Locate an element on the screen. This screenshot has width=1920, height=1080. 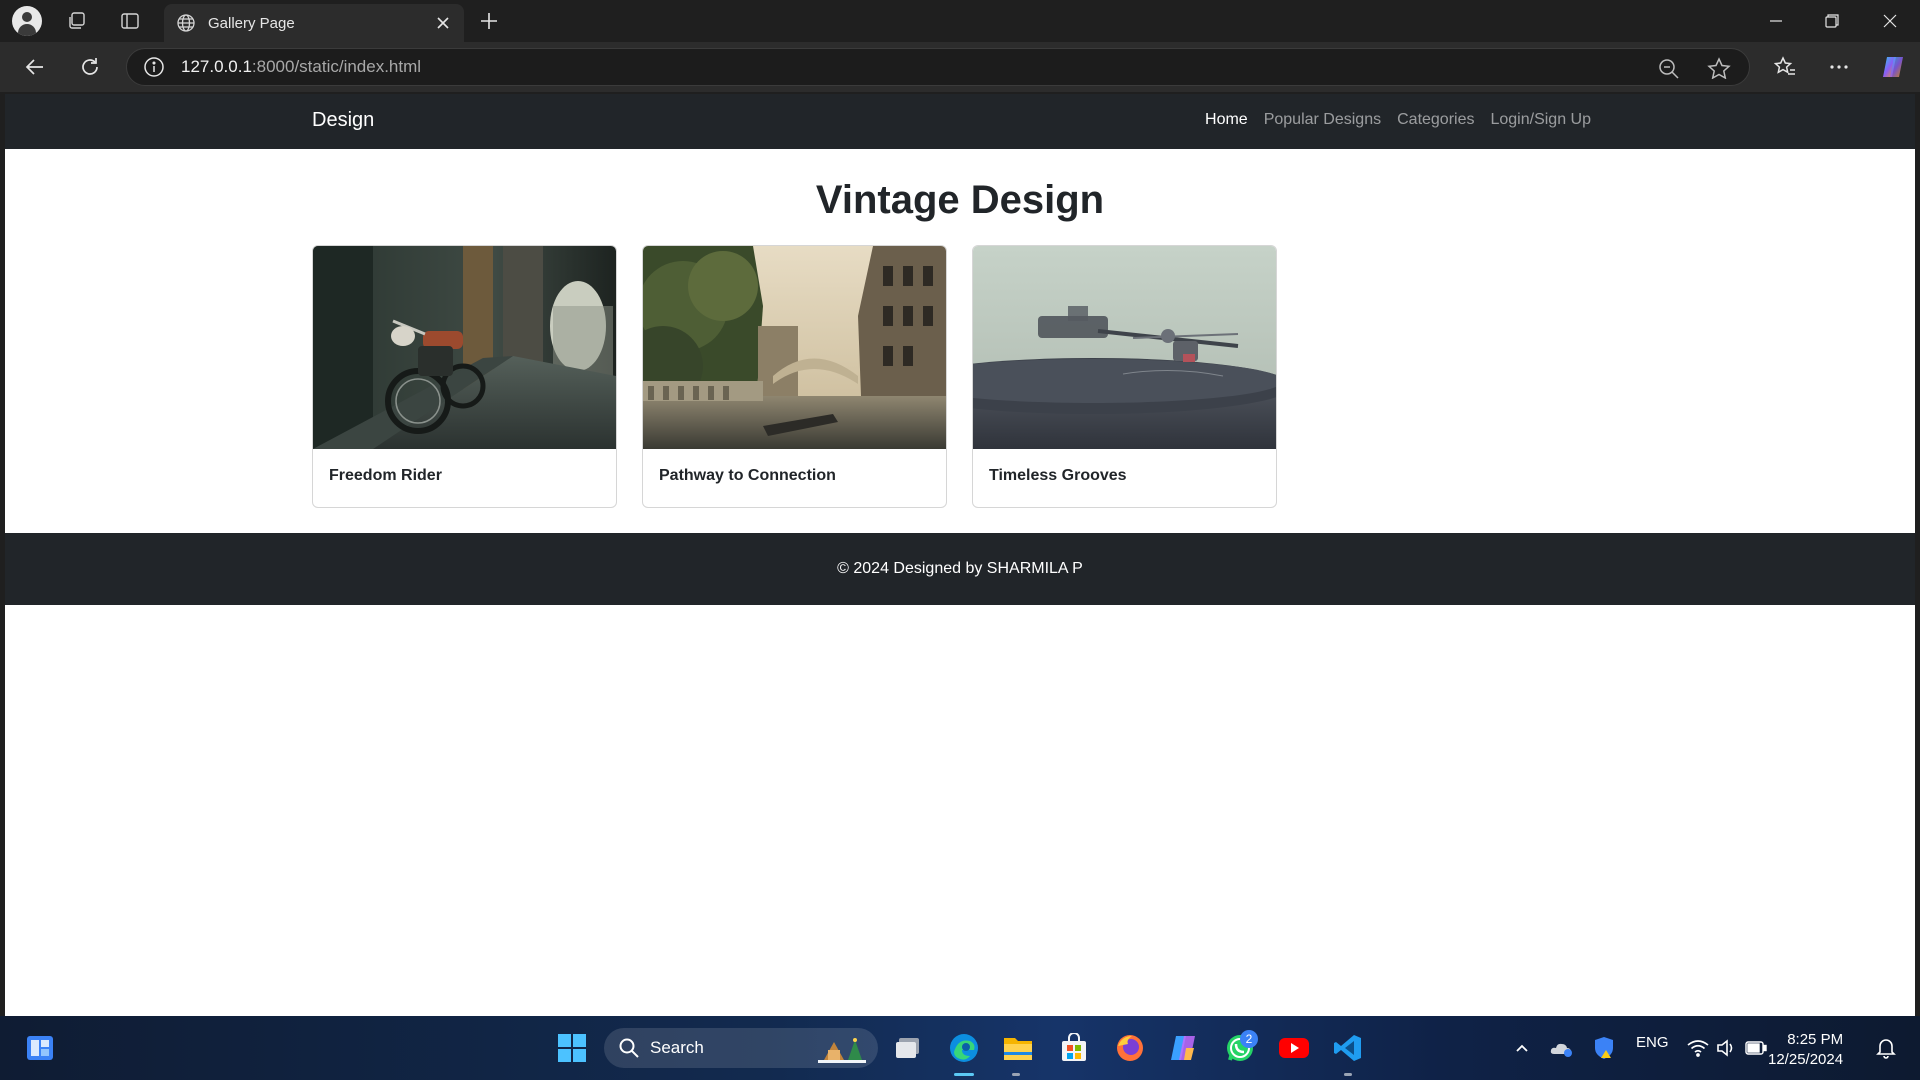
search-icon is located at coordinates (629, 1048).